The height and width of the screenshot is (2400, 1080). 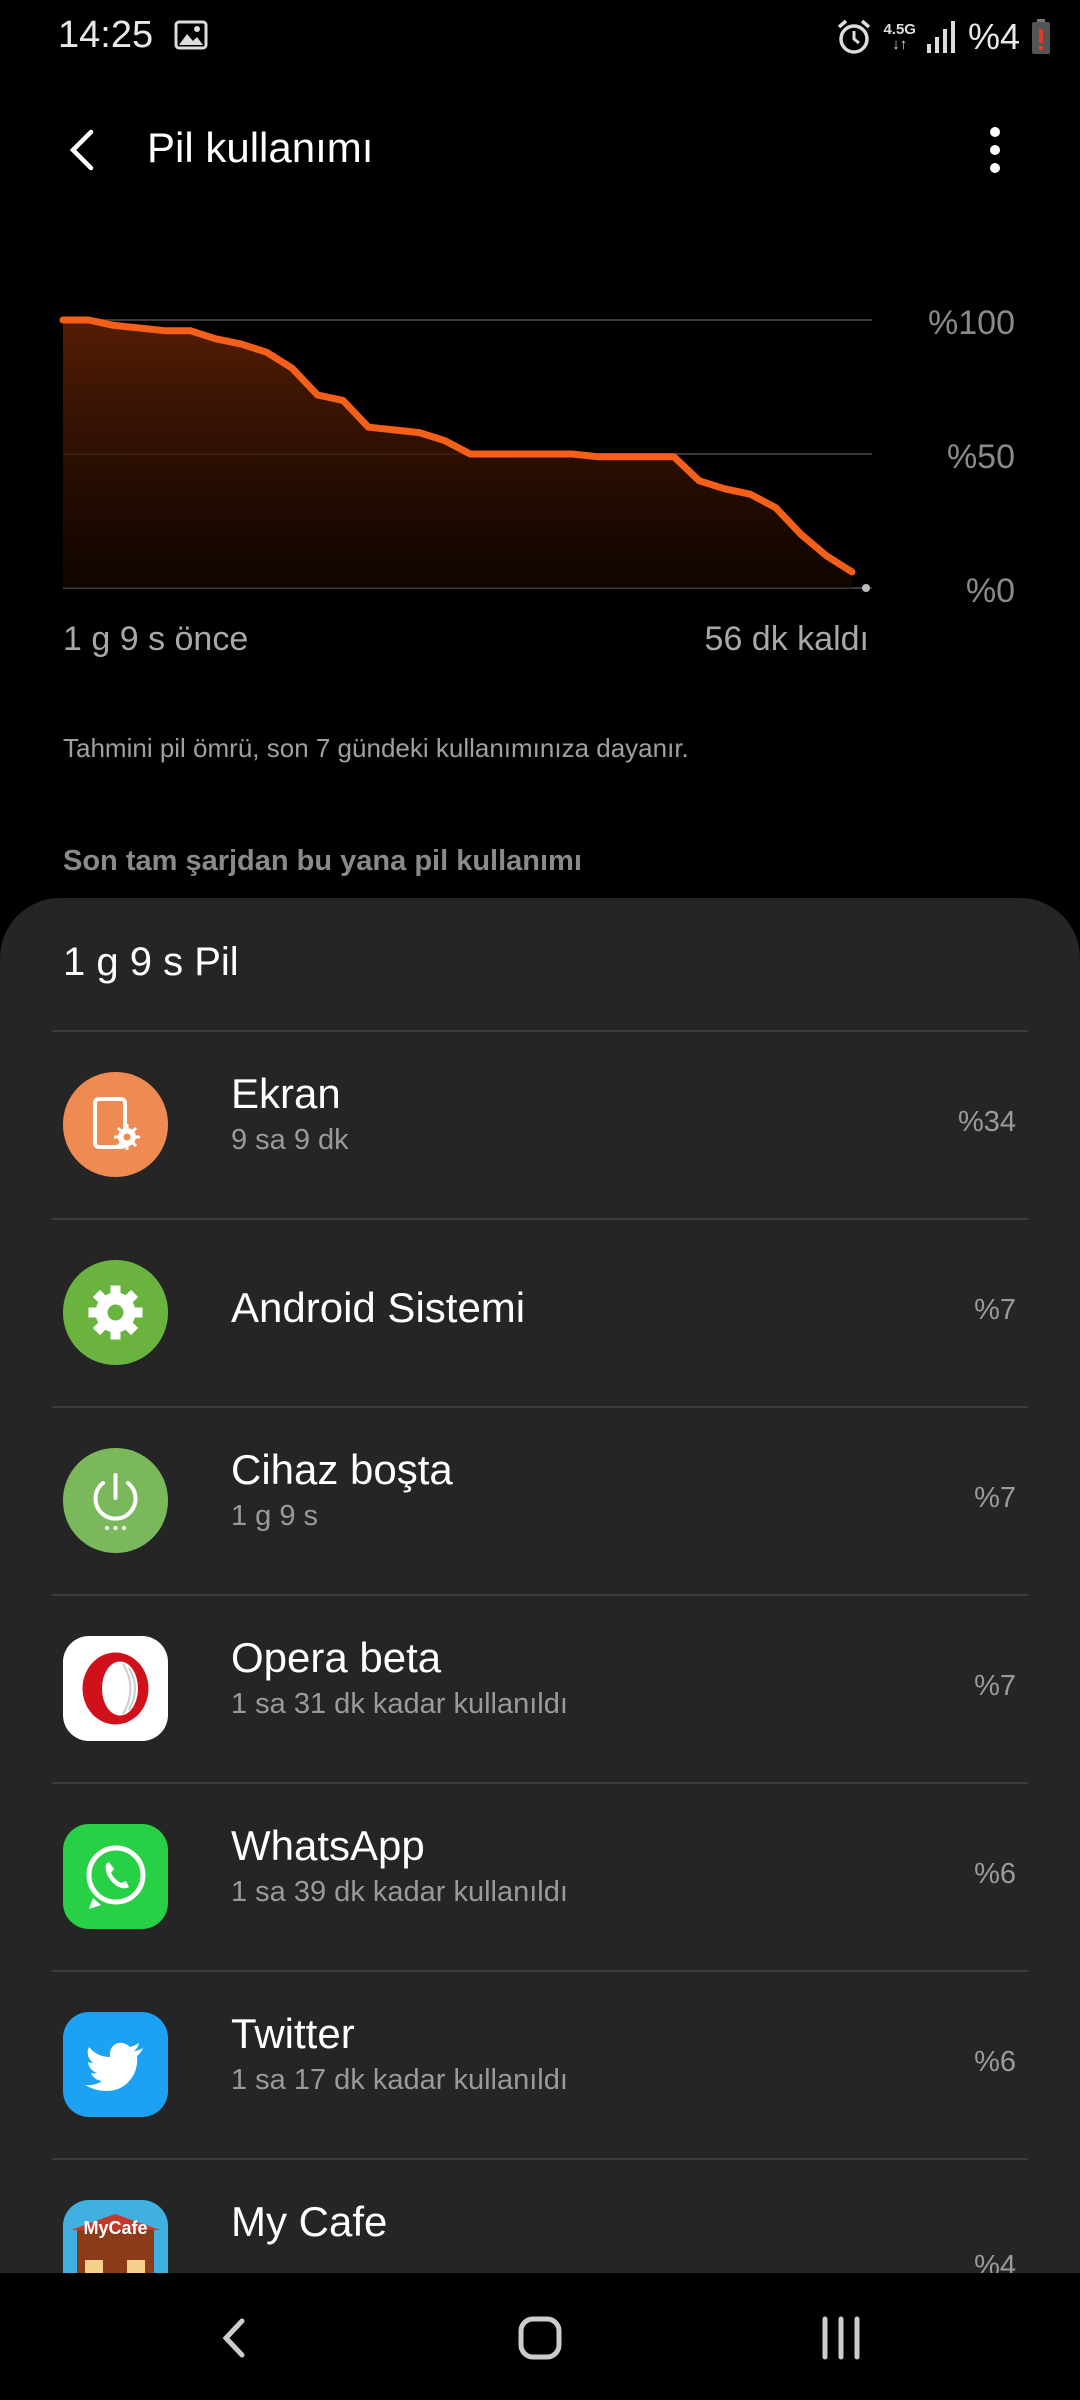 I want to click on app-name: Android Sistemi, so click(x=378, y=1307).